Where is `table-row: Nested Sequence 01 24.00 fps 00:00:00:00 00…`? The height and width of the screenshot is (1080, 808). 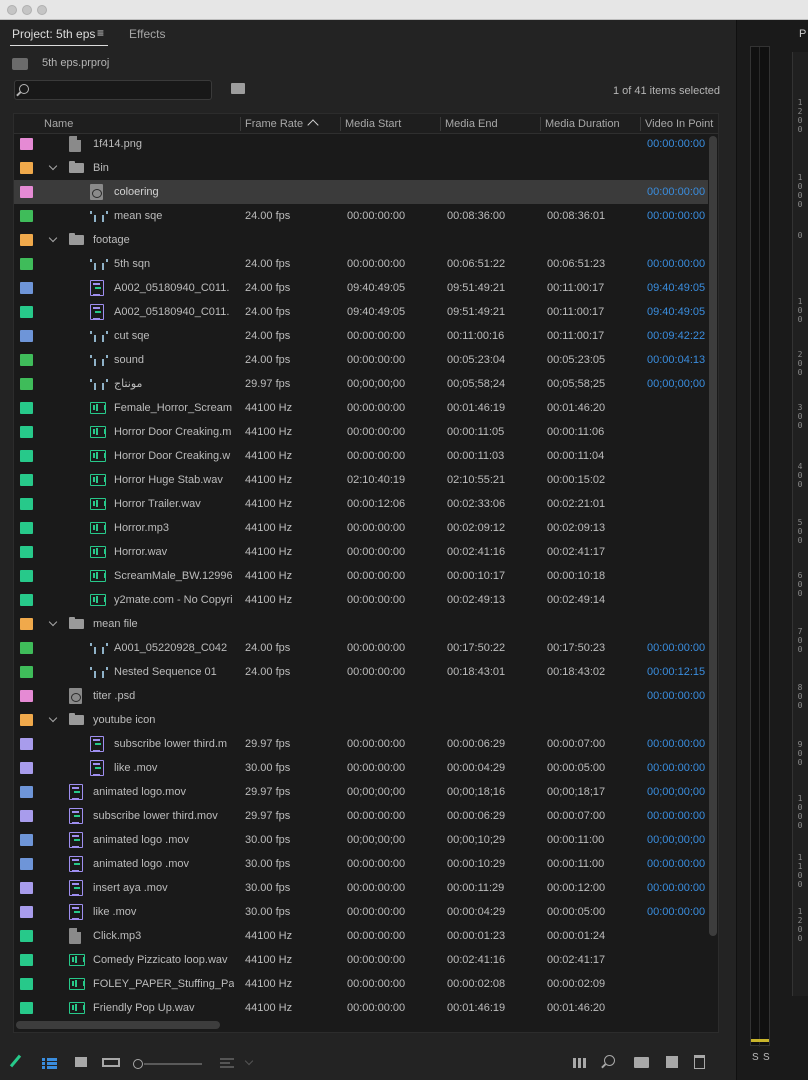
table-row: Nested Sequence 01 24.00 fps 00:00:00:00 00… is located at coordinates (361, 672).